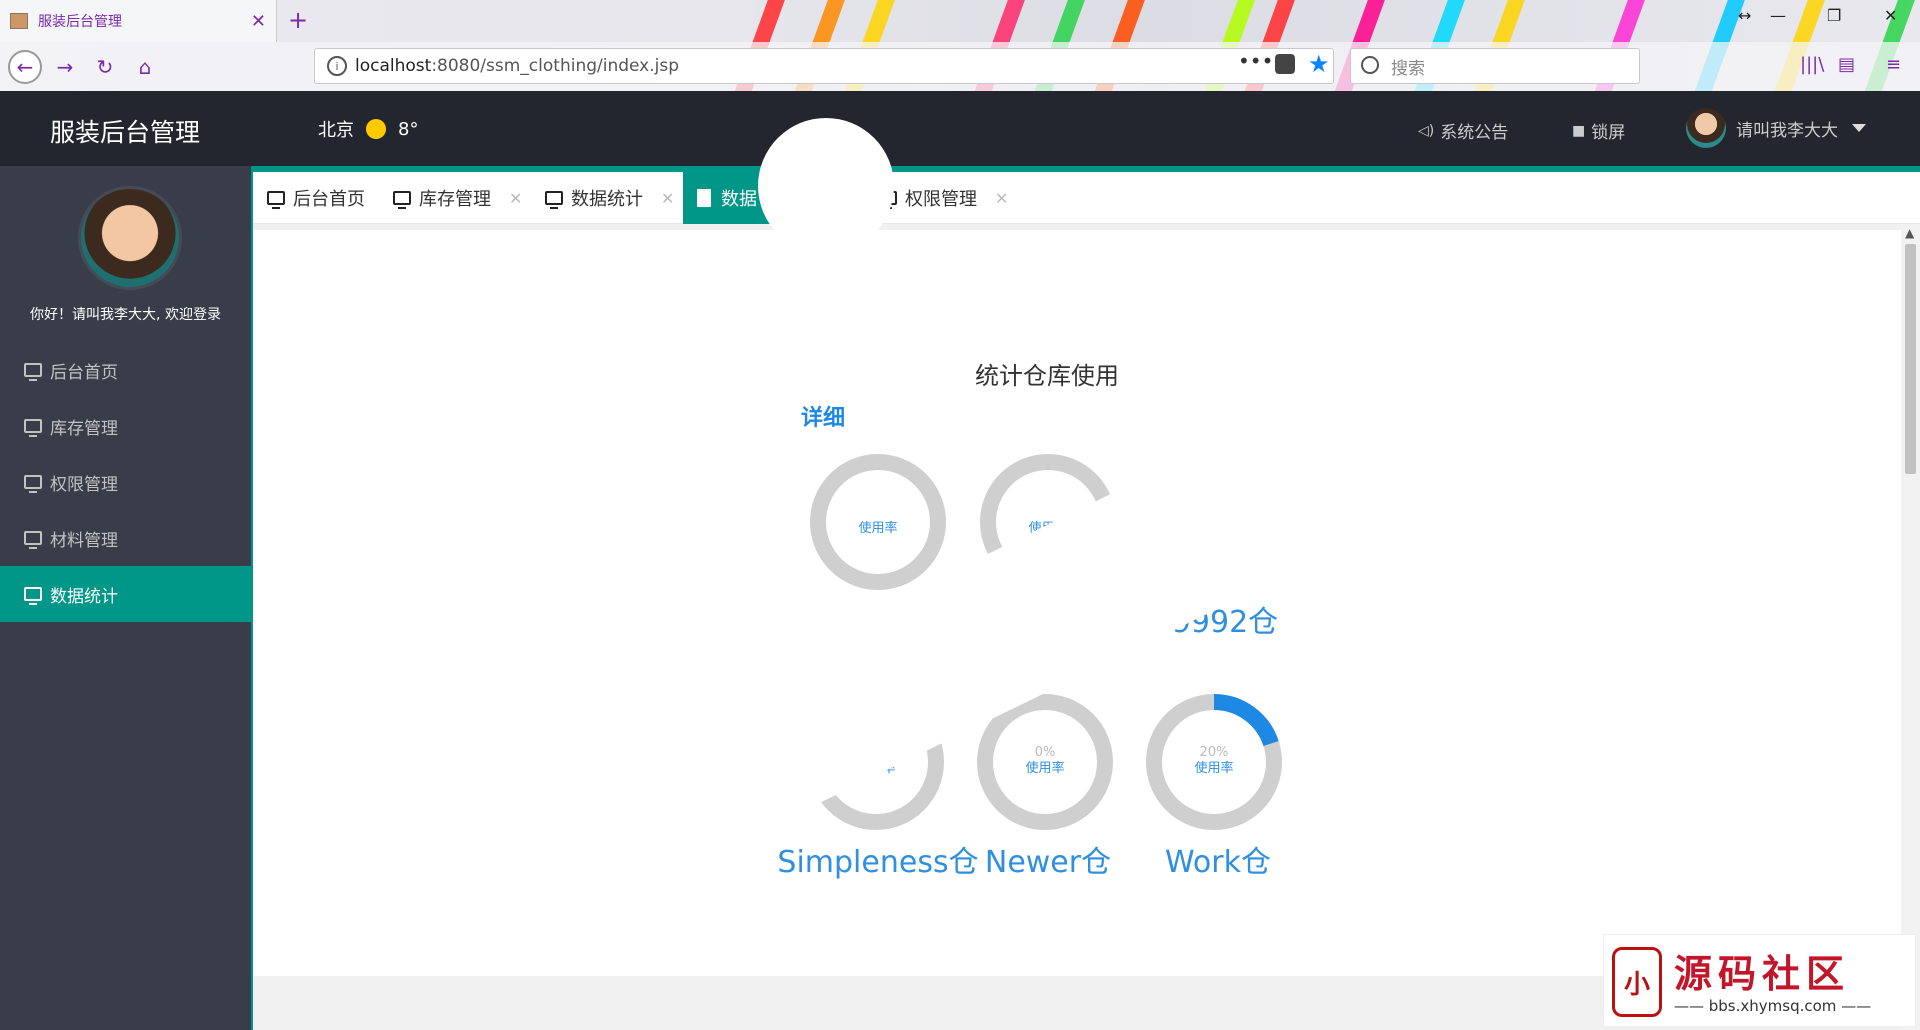 The height and width of the screenshot is (1030, 1920). Describe the element at coordinates (105, 67) in the screenshot. I see `reload-button: ↻` at that location.